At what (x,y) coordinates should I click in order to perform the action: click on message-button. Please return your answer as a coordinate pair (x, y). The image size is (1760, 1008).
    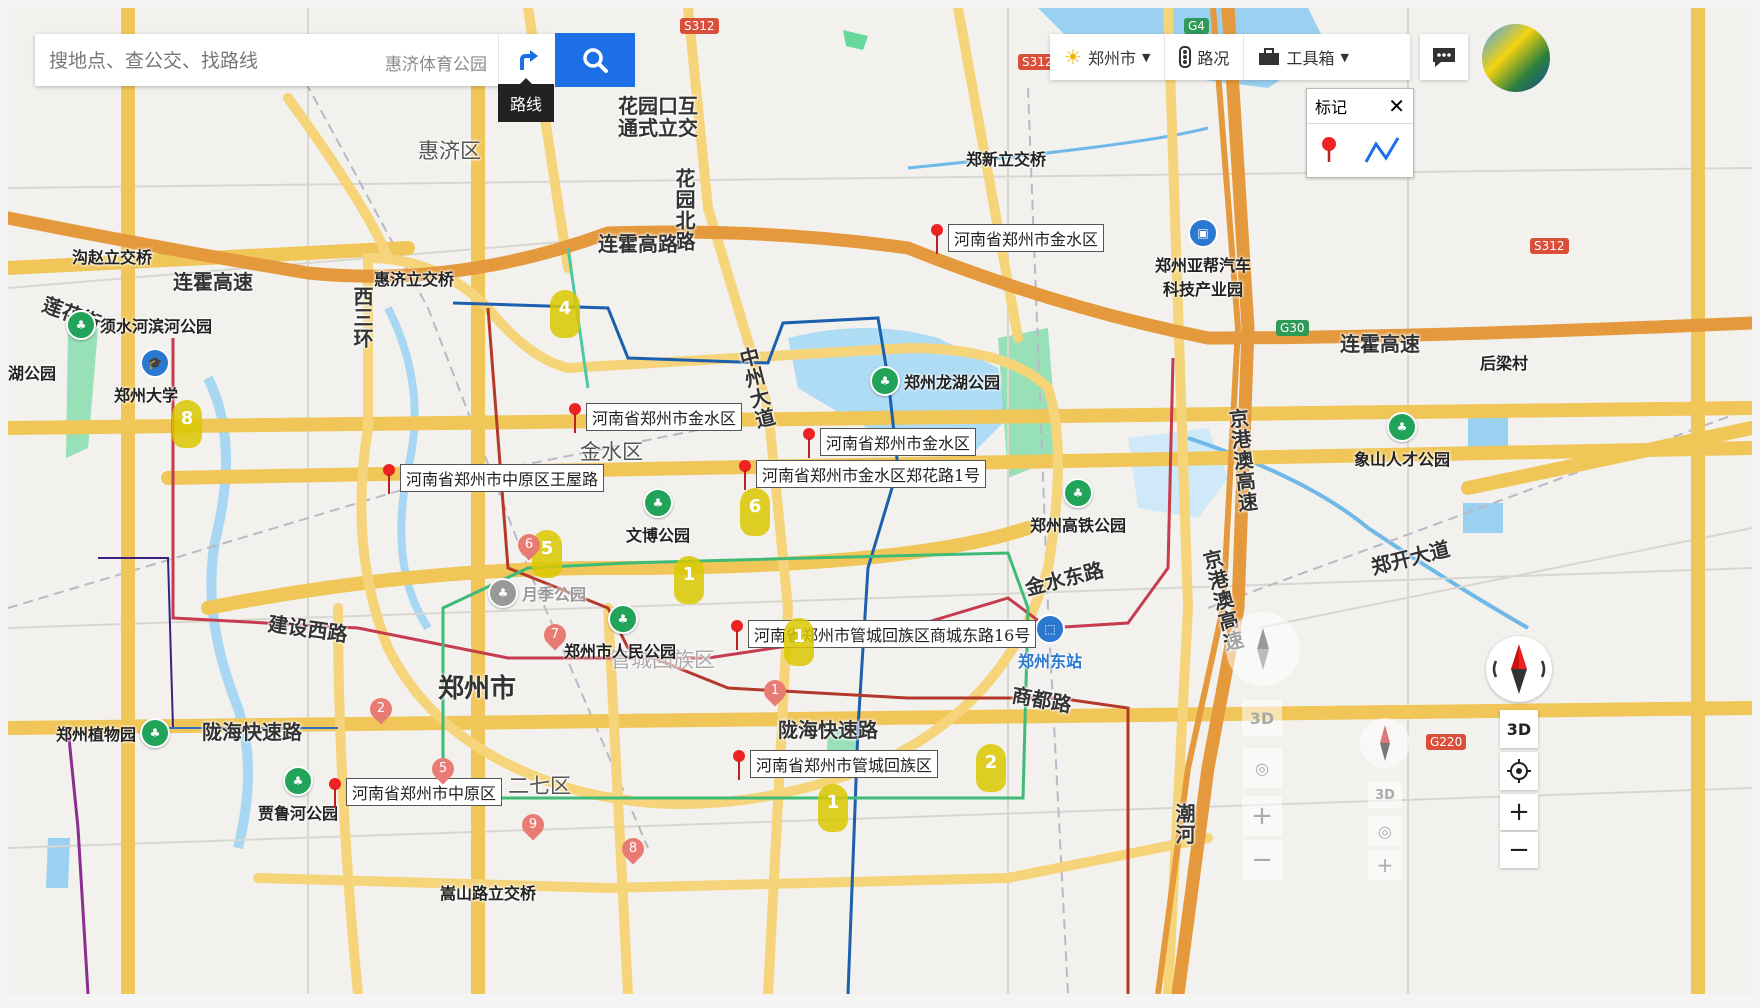
    Looking at the image, I should click on (1444, 57).